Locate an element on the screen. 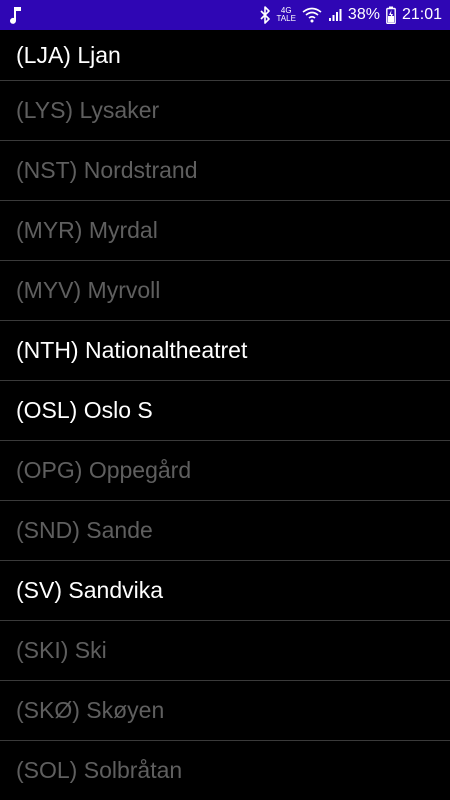 This screenshot has width=450, height=800. station-label: (OPG) Oppegård is located at coordinates (104, 470).